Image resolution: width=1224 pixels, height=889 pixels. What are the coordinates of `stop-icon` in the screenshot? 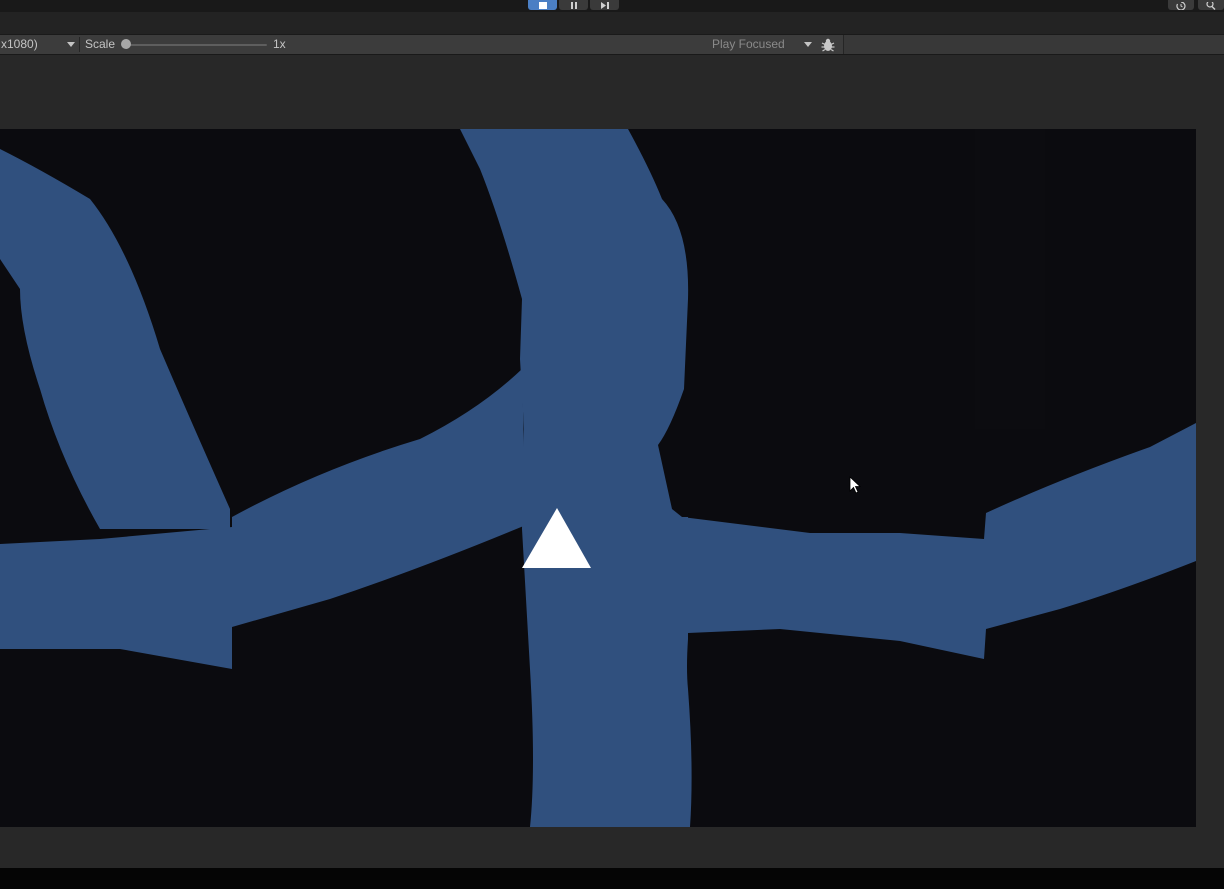 It's located at (542, 5).